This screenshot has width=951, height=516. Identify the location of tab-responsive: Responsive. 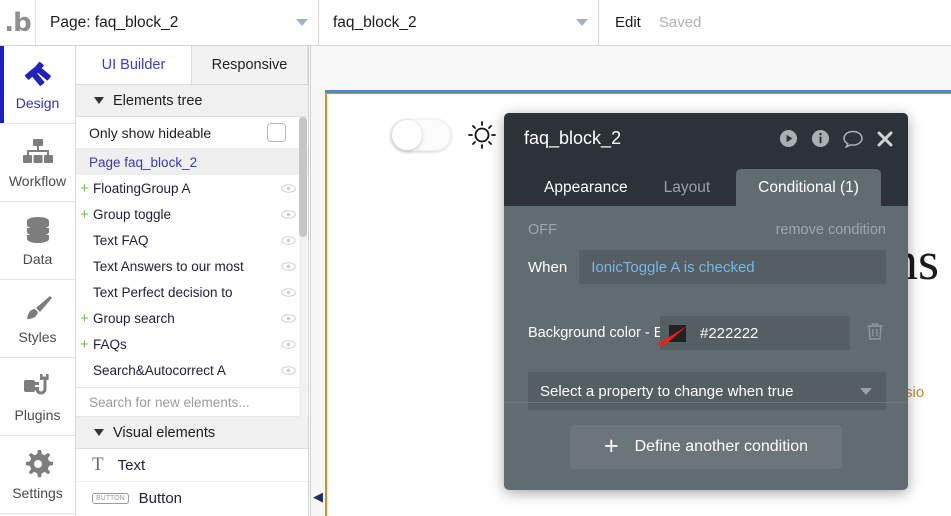
(250, 65).